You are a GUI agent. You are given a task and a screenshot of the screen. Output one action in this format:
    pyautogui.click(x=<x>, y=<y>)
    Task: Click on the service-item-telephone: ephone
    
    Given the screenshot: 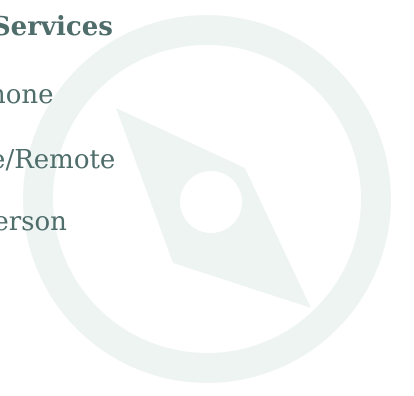 What is the action you would take?
    pyautogui.click(x=27, y=95)
    